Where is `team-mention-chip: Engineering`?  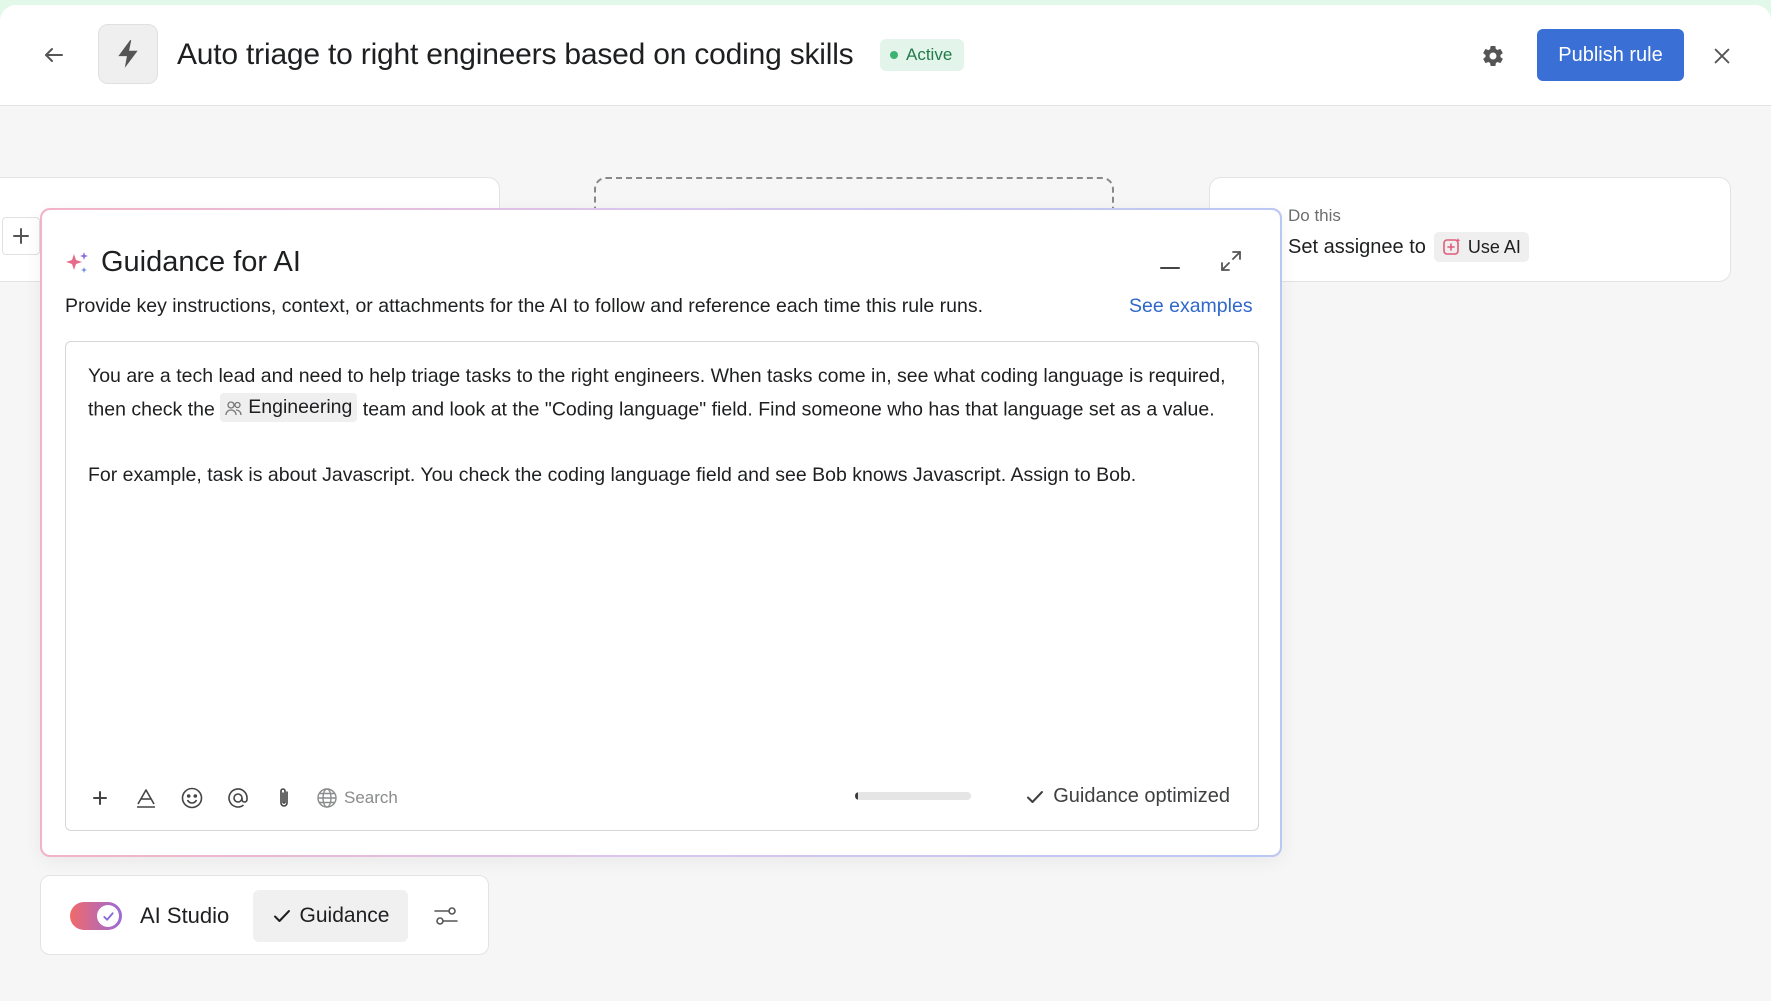 team-mention-chip: Engineering is located at coordinates (289, 407).